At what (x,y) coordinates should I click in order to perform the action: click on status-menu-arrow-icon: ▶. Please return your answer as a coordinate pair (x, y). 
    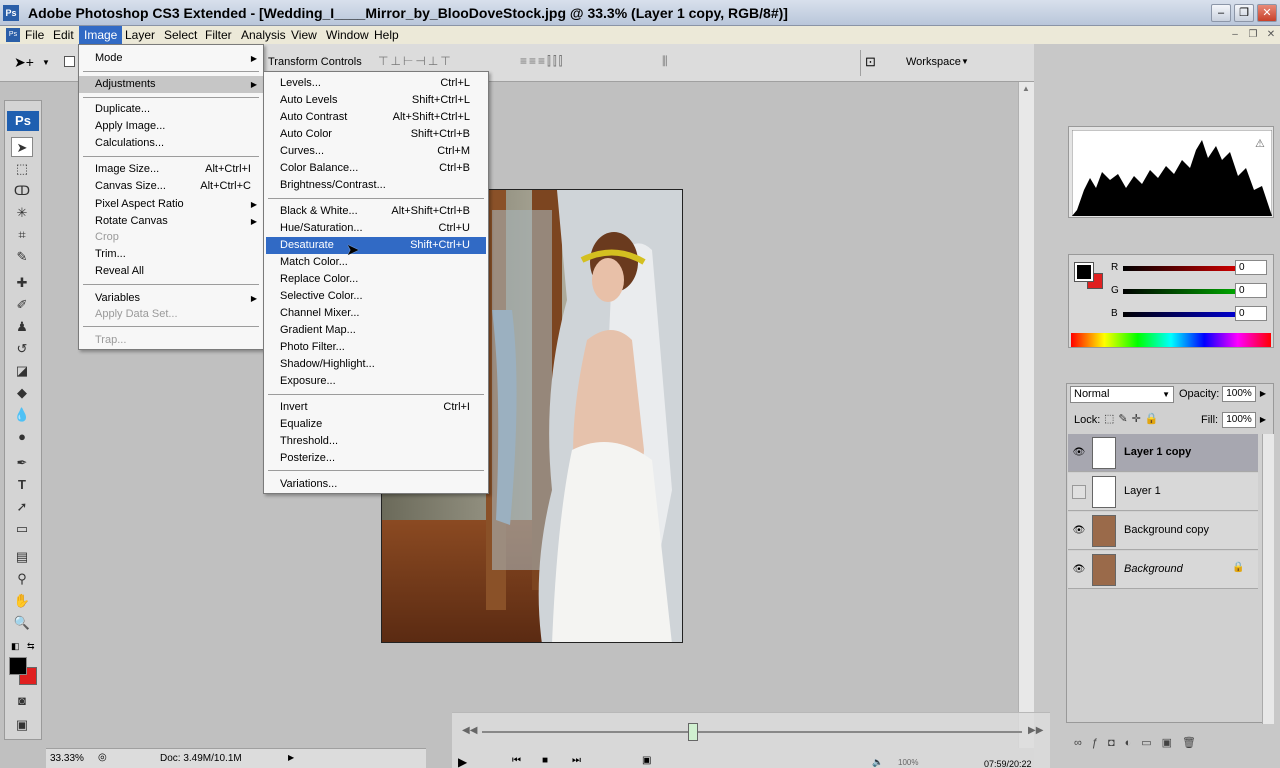
    Looking at the image, I should click on (291, 757).